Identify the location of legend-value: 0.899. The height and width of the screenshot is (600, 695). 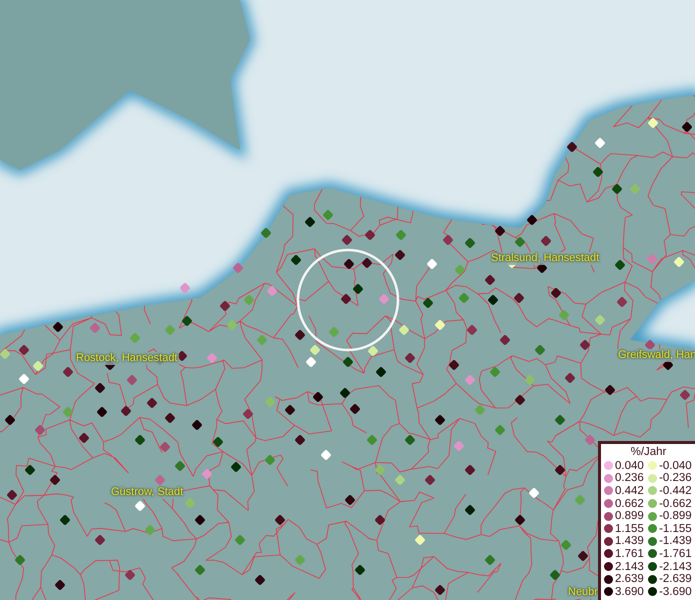
(629, 516).